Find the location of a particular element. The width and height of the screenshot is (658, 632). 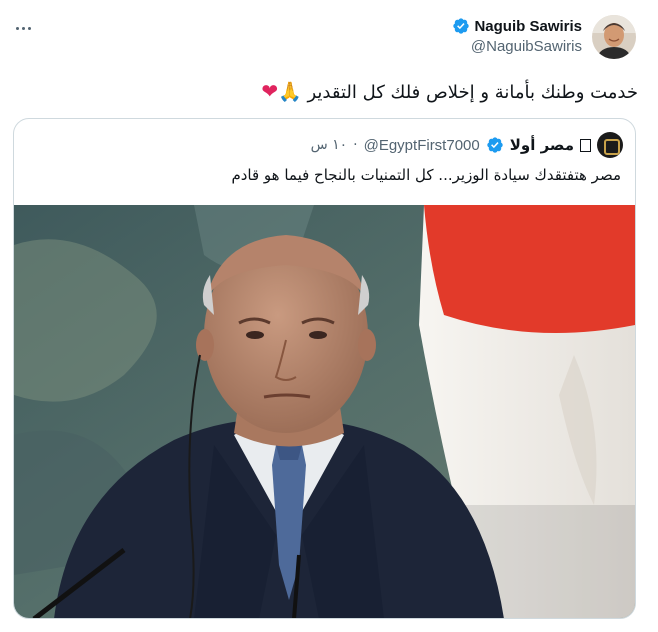

tweet-text-body: خدمت وطنك بأمانة و إخلاص فلك كل التقدير is located at coordinates (472, 92).